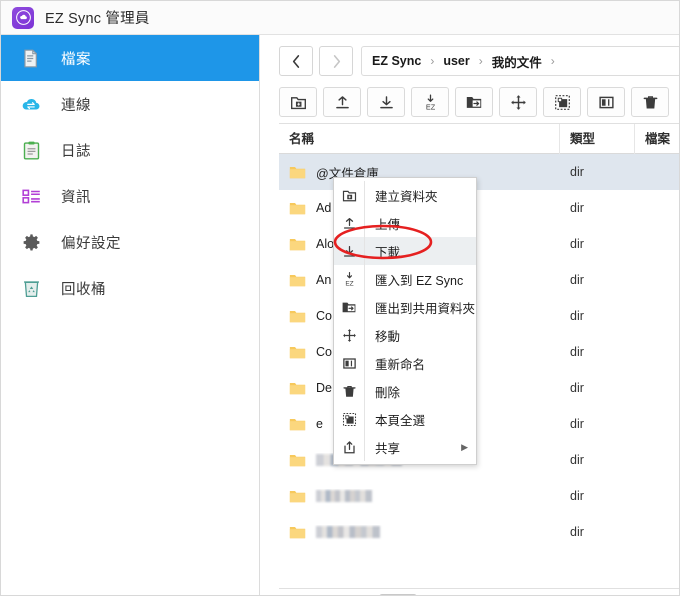 Image resolution: width=680 pixels, height=596 pixels. Describe the element at coordinates (388, 336) in the screenshot. I see `context-menu-item-label: 移動` at that location.